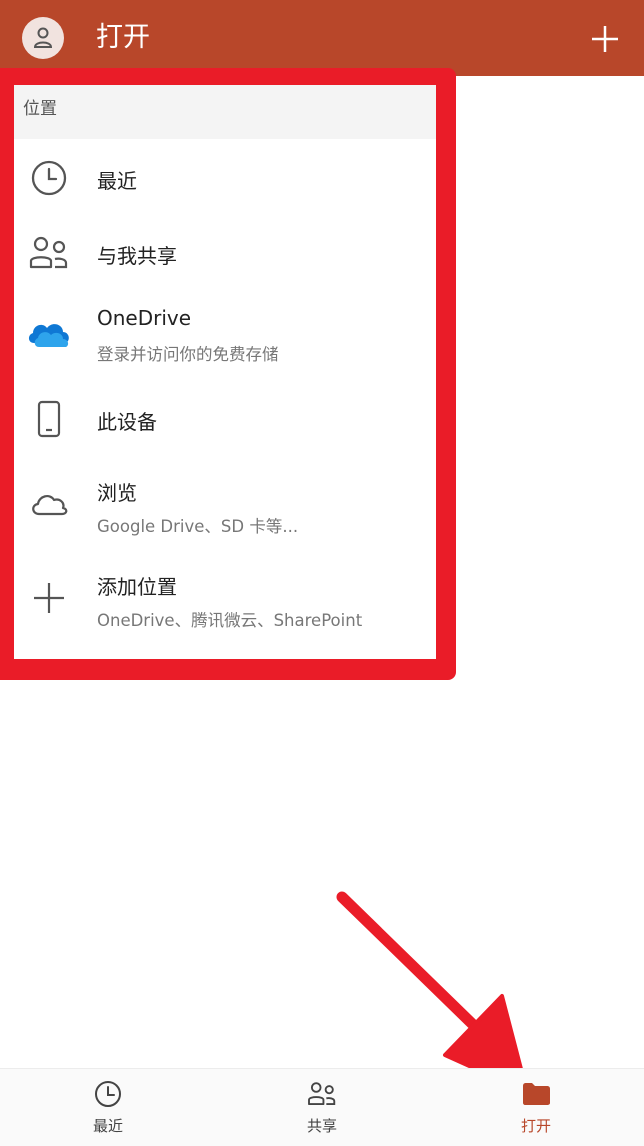 Image resolution: width=644 pixels, height=1146 pixels. What do you see at coordinates (48, 334) in the screenshot?
I see `onedrive-cloud-icon` at bounding box center [48, 334].